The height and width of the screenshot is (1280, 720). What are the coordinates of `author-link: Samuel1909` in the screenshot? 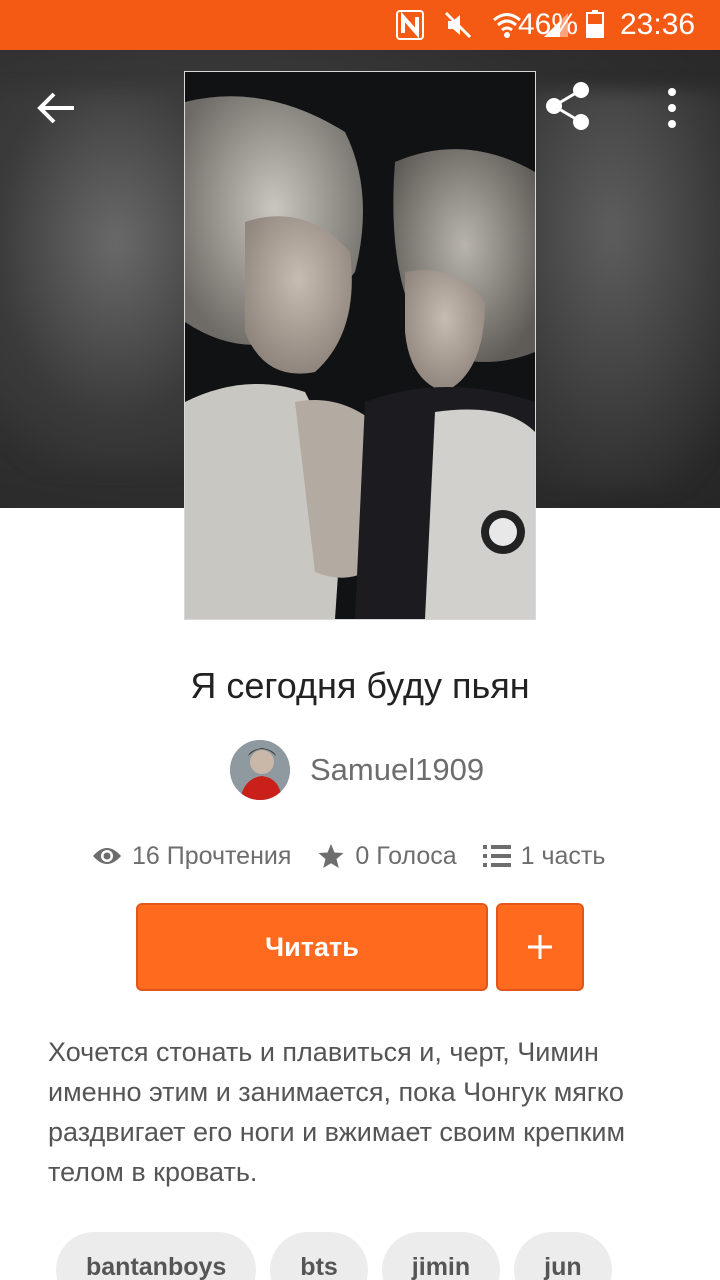 It's located at (357, 770).